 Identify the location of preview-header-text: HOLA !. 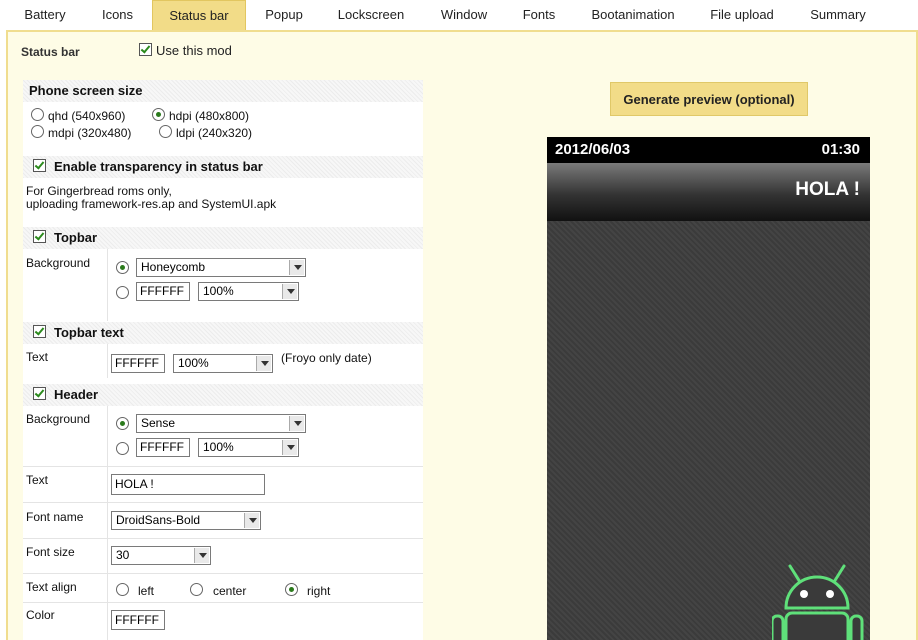
(827, 189).